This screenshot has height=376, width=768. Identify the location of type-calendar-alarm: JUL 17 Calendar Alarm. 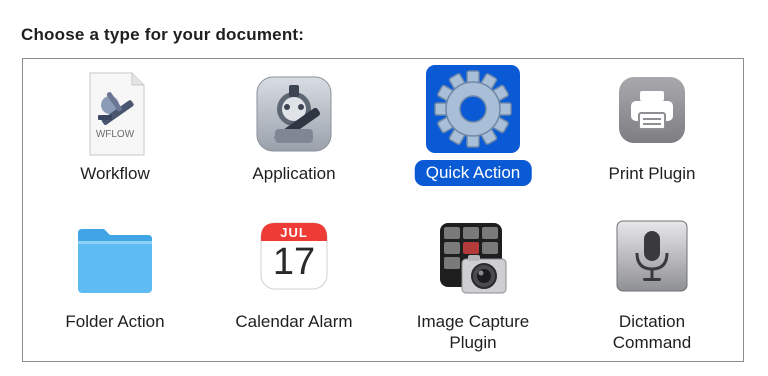
(294, 287).